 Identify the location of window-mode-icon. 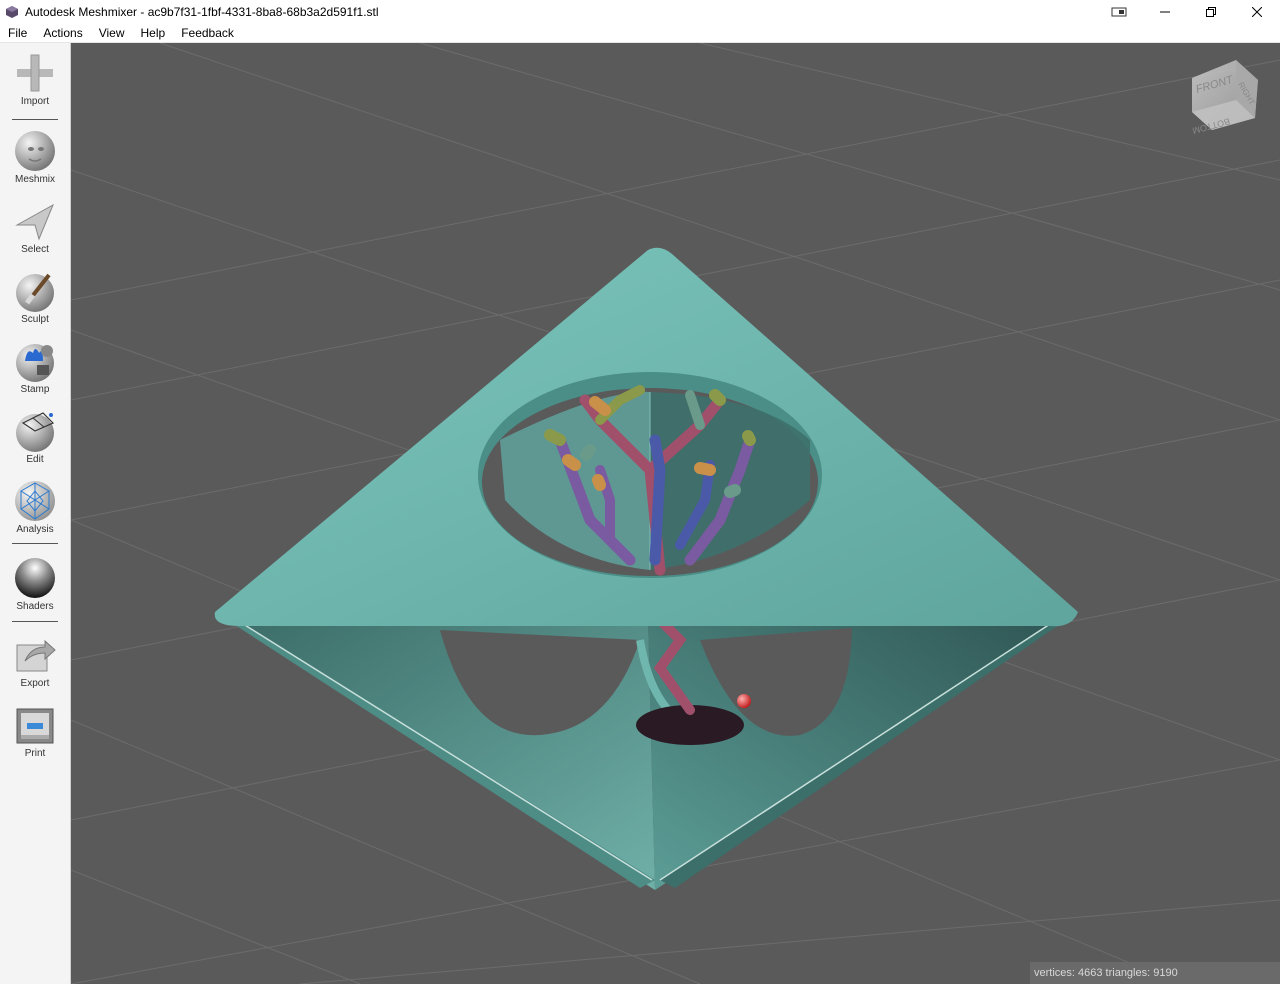
(1119, 11).